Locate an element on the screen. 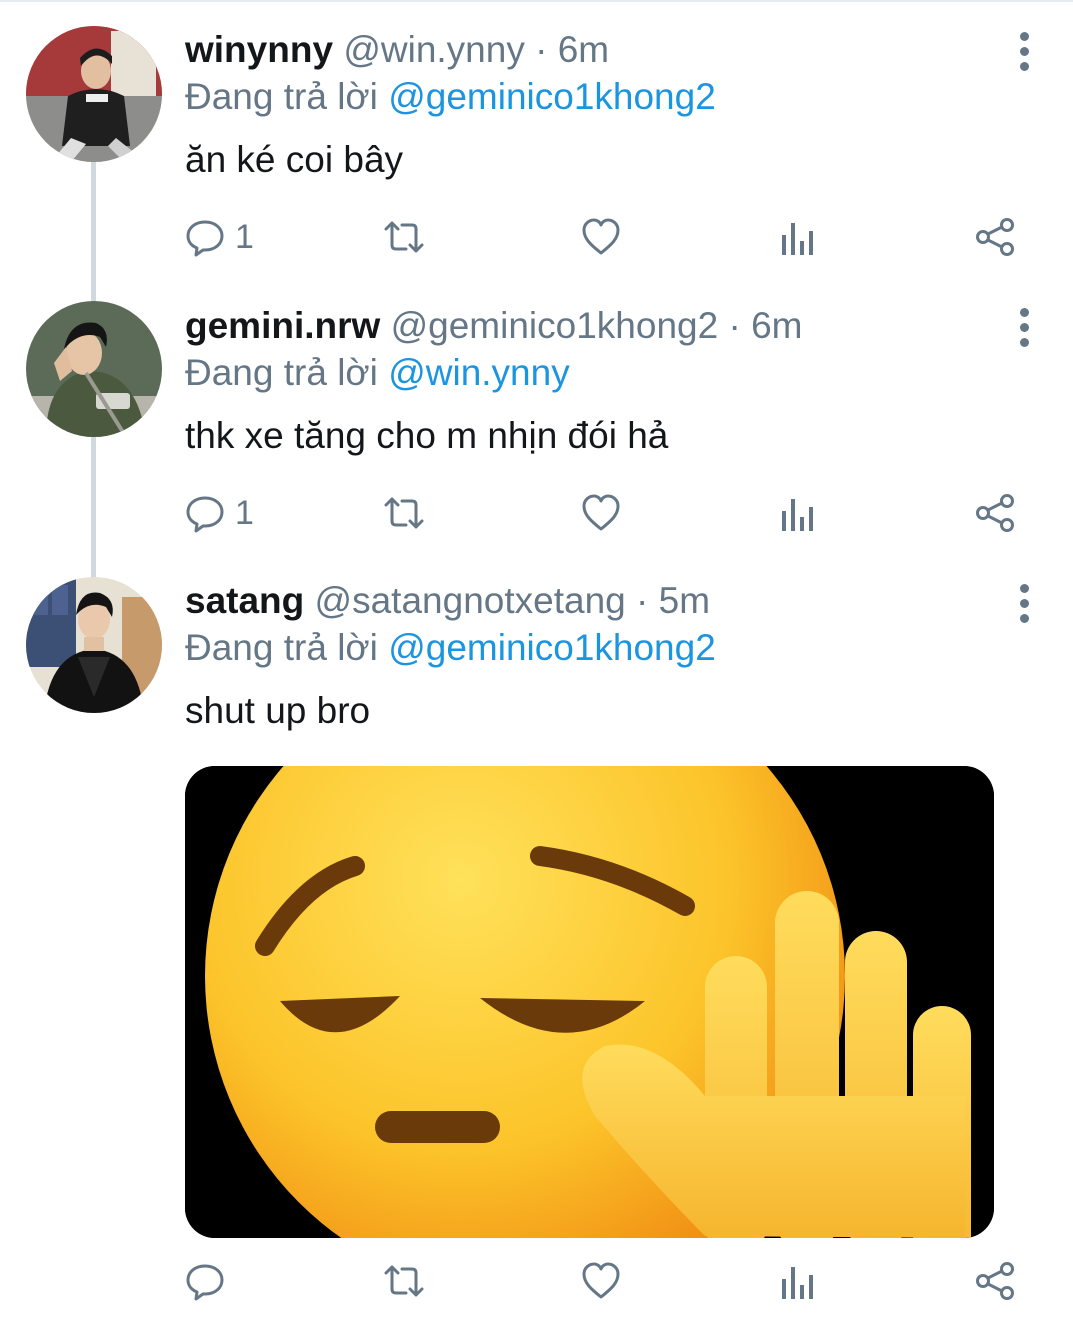  reply-button is located at coordinates (205, 1281).